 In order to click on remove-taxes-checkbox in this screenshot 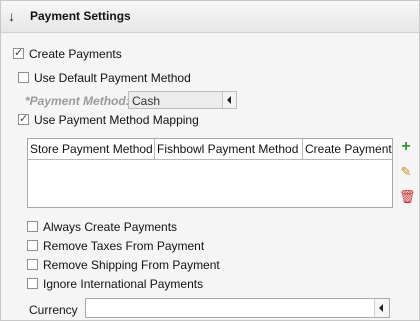, I will do `click(32, 245)`.